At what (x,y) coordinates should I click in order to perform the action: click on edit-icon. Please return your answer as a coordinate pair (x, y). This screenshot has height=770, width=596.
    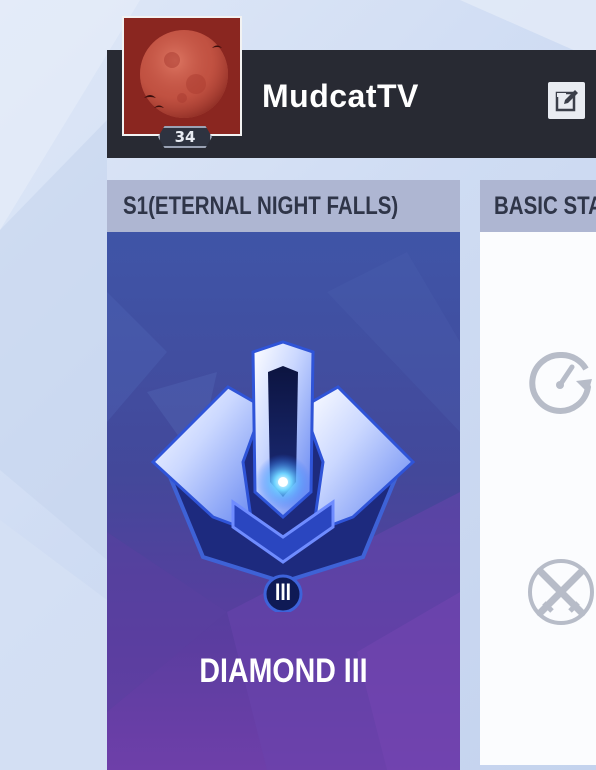
    Looking at the image, I should click on (566, 100).